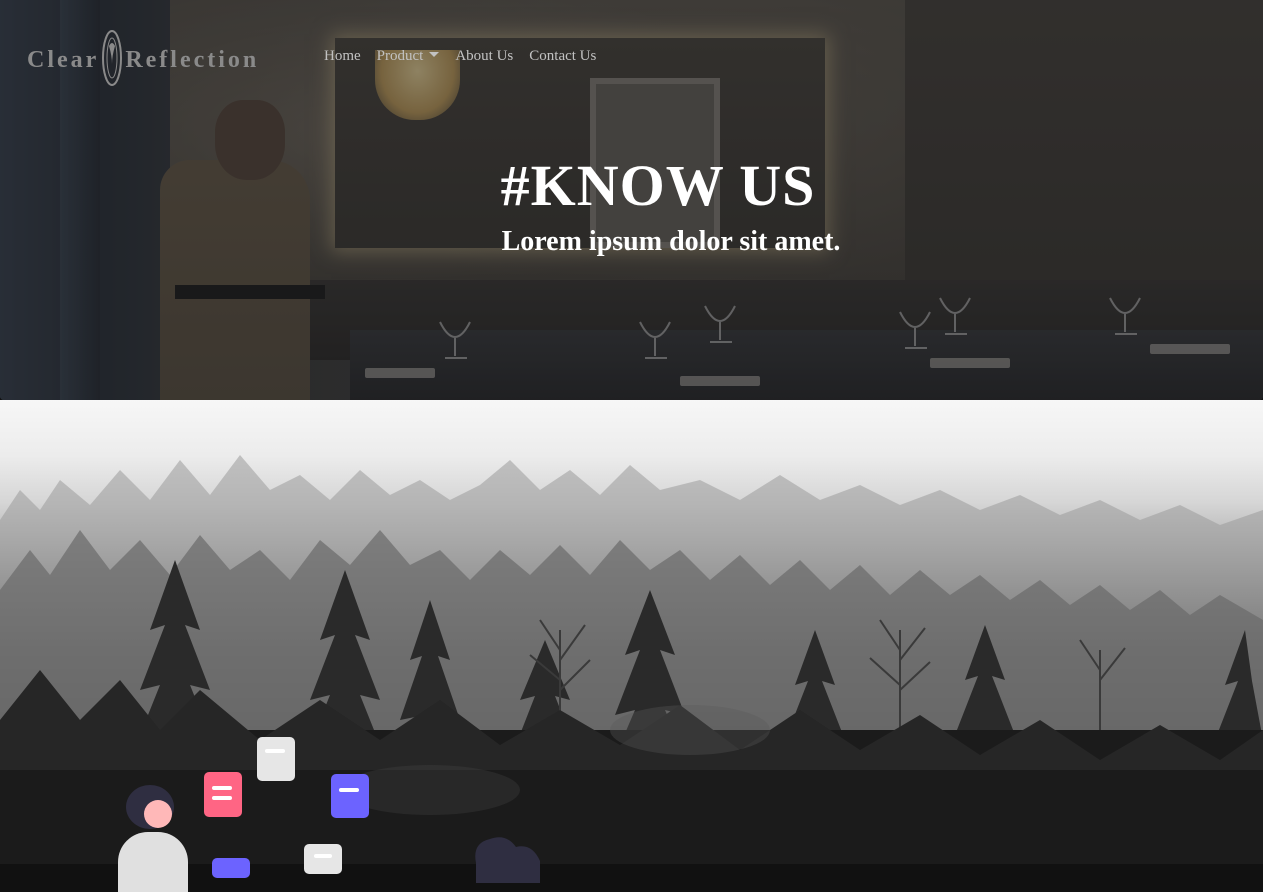 Image resolution: width=1263 pixels, height=892 pixels. I want to click on nav-product-label: Product, so click(400, 56).